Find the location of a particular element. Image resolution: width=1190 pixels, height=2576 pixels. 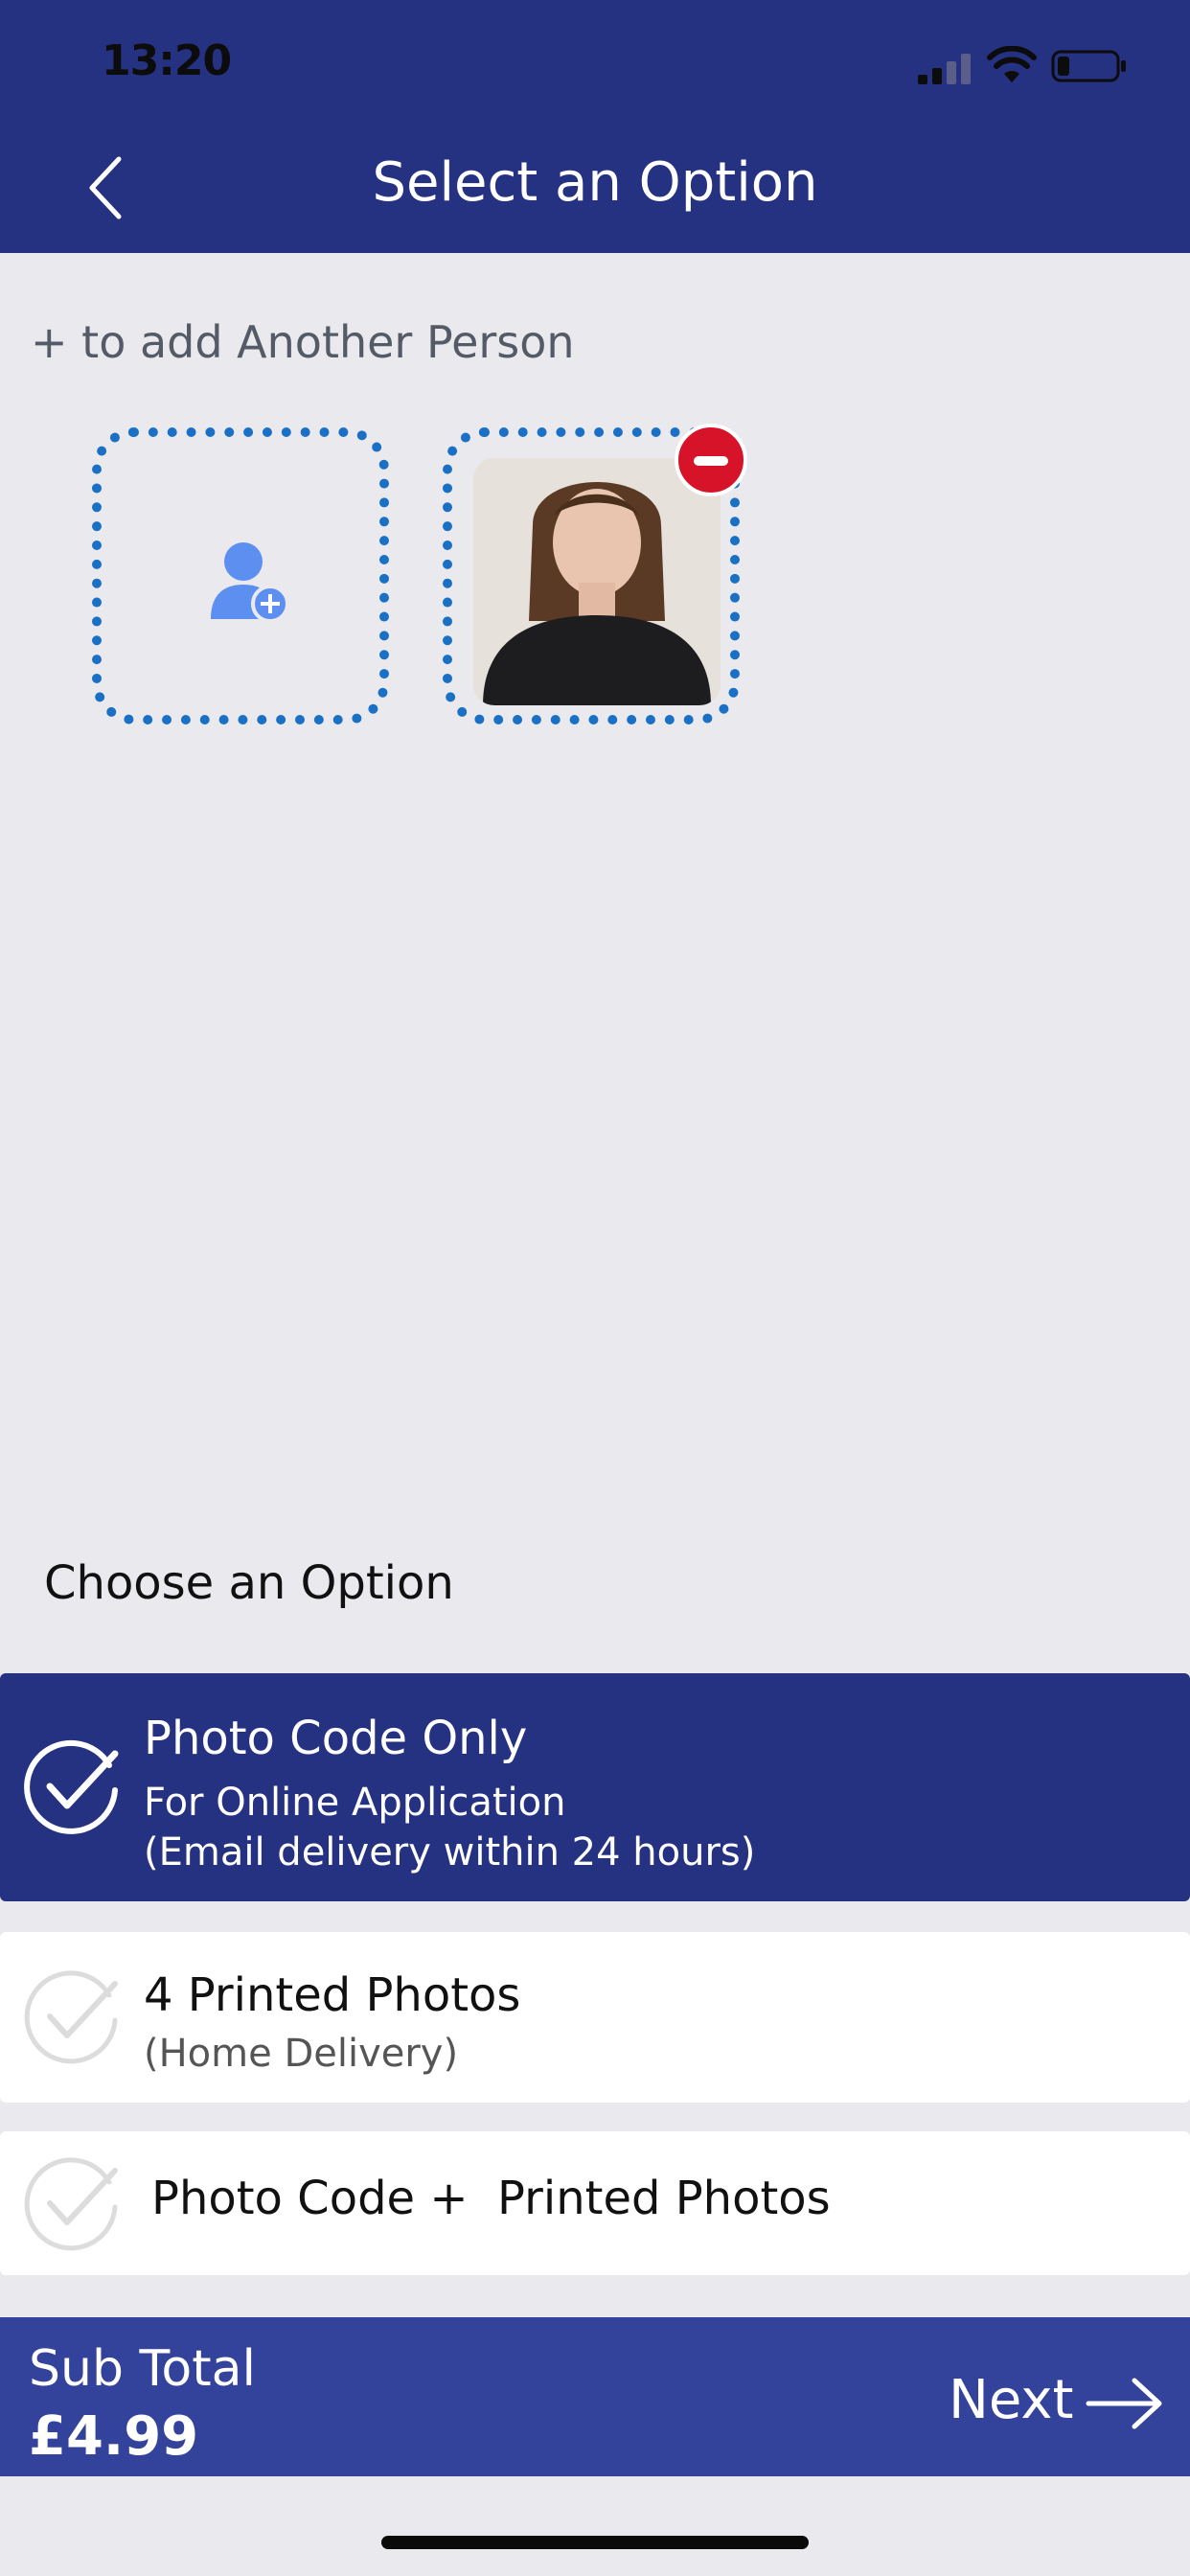

cellular-signal-icon is located at coordinates (945, 69).